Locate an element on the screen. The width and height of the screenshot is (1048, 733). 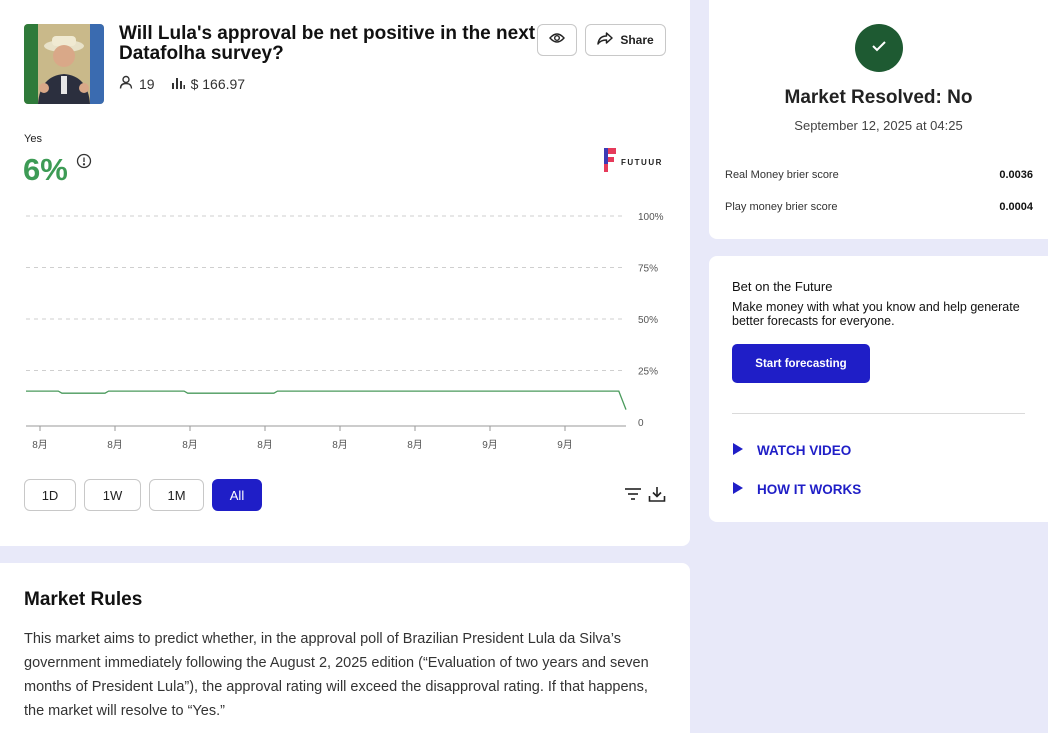
resolved-date: September 12, 2025 at 04:25 is located at coordinates (878, 125).